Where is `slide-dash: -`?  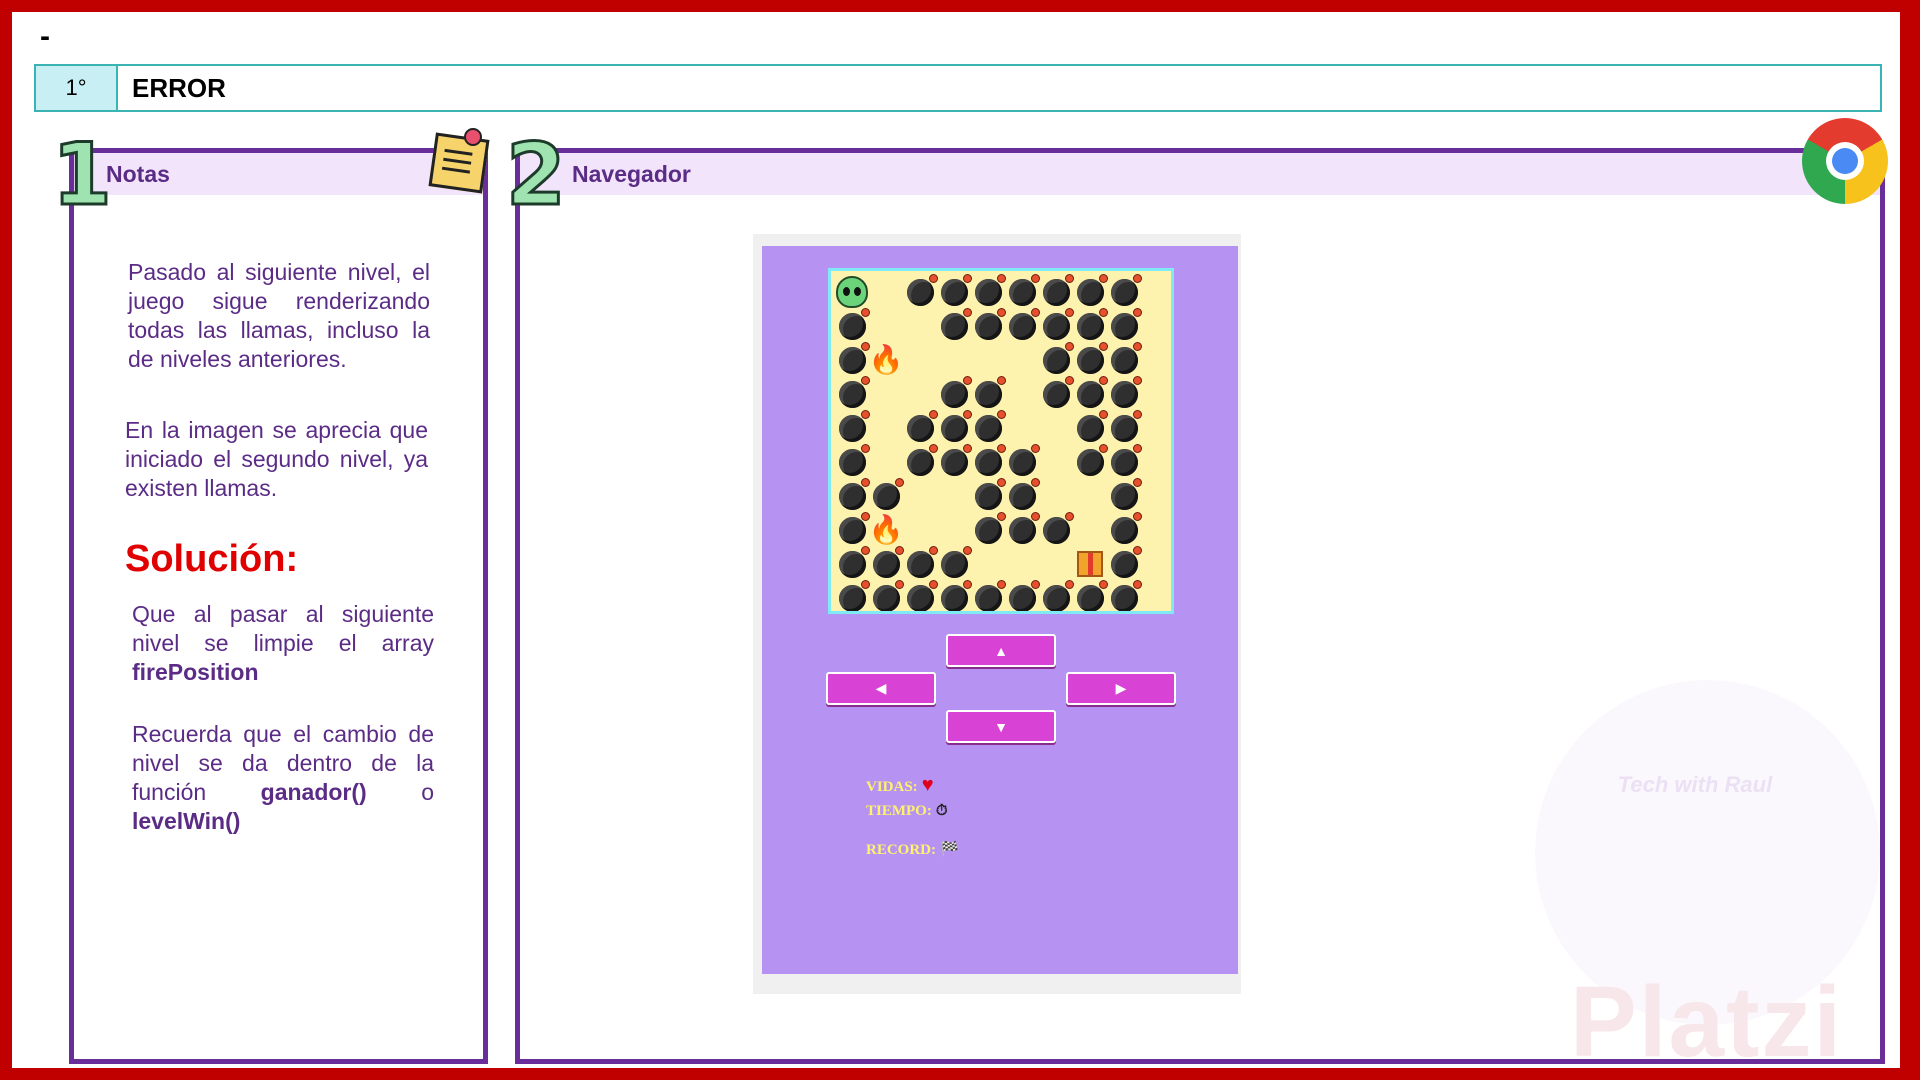
slide-dash: - is located at coordinates (45, 36).